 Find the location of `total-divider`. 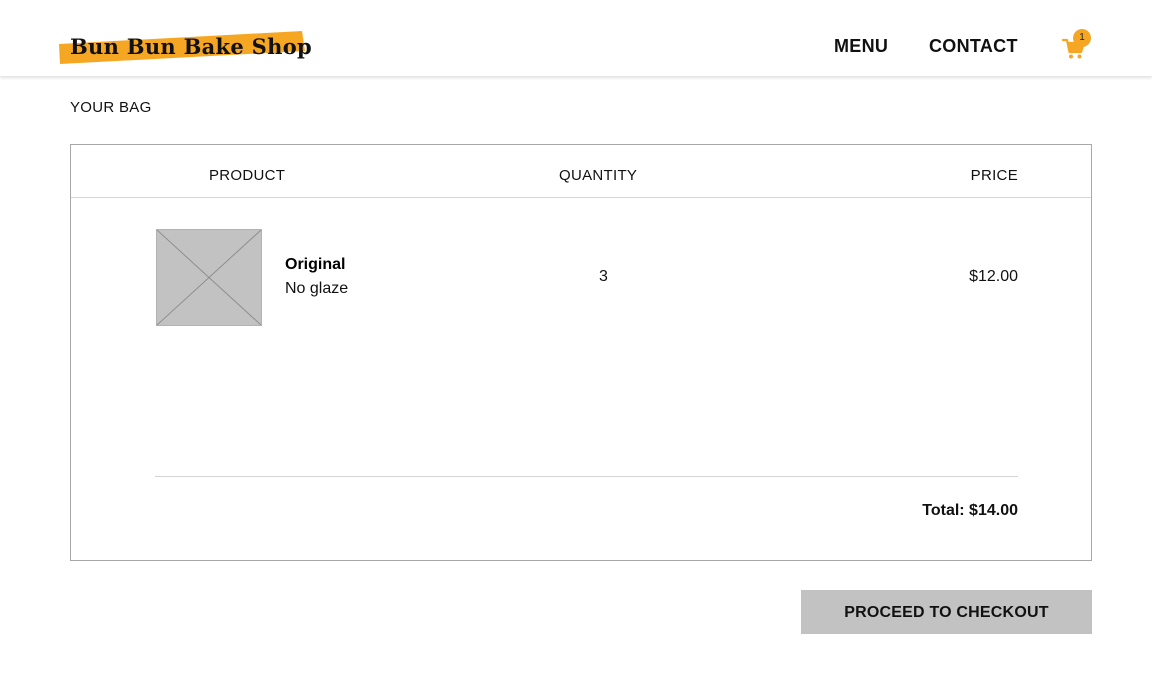

total-divider is located at coordinates (586, 476).